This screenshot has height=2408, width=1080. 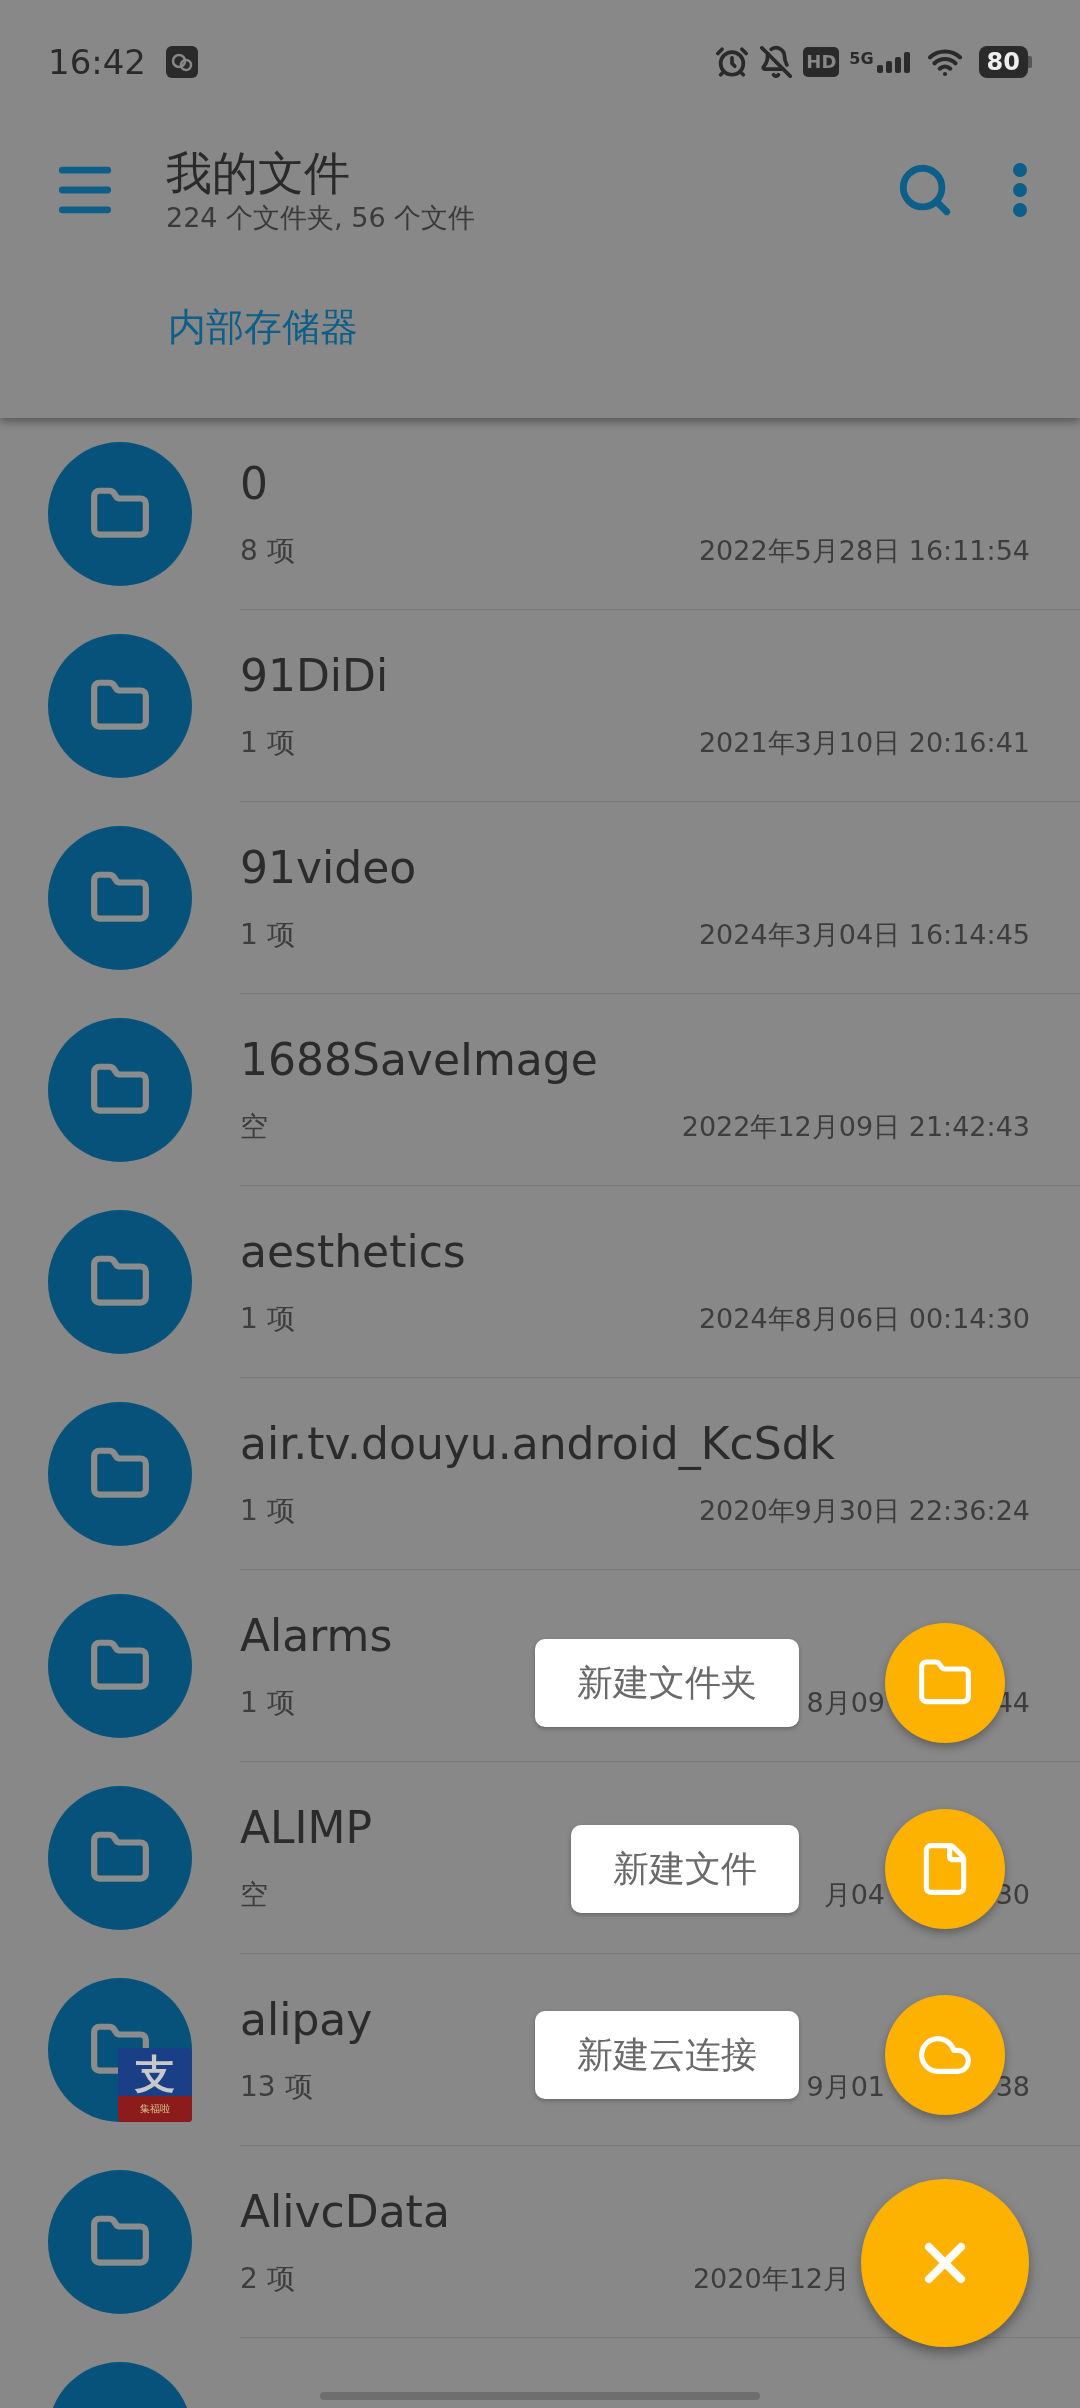 What do you see at coordinates (1012, 1894) in the screenshot?
I see `modified-date: 30` at bounding box center [1012, 1894].